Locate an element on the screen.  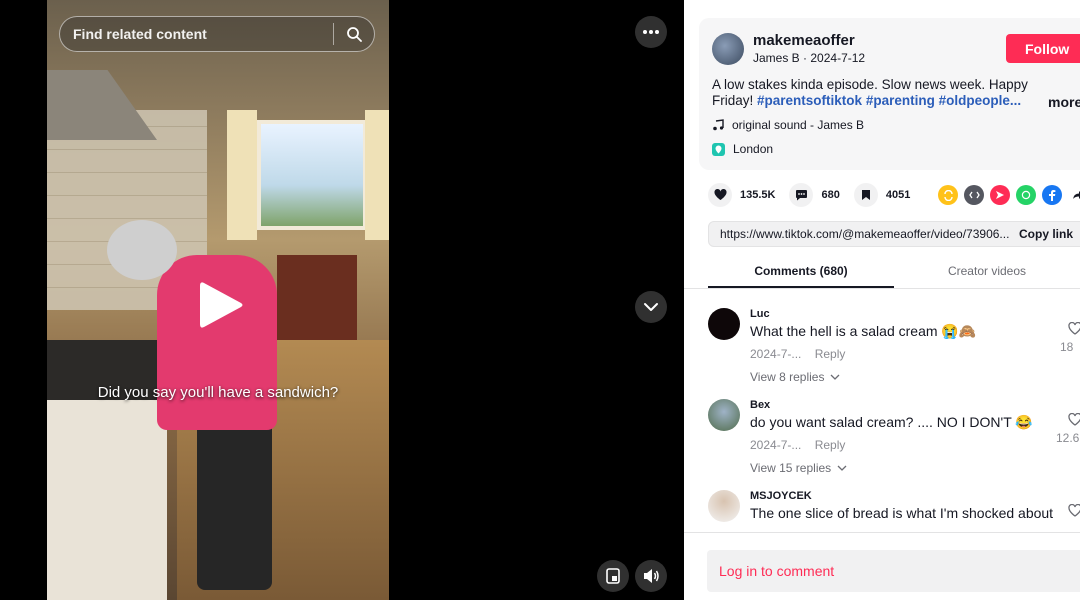
comment-text: What the hell is a salad cream 😭🙈 is located at coordinates (863, 331).